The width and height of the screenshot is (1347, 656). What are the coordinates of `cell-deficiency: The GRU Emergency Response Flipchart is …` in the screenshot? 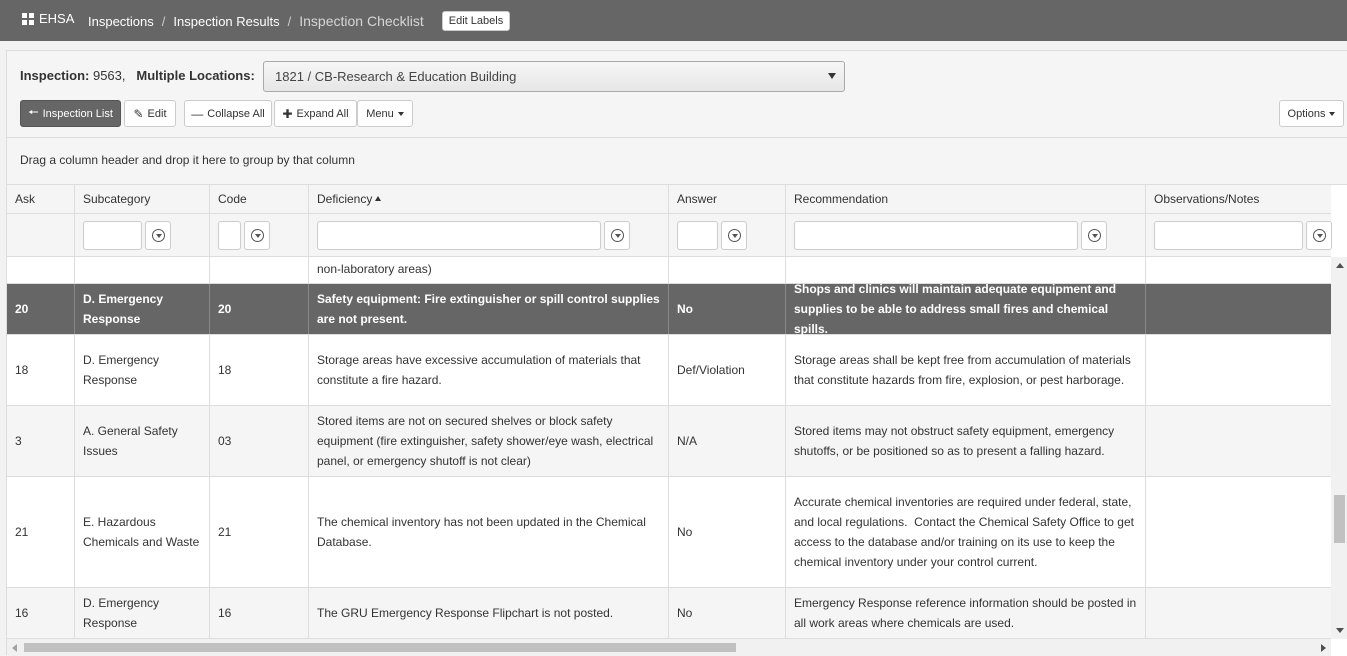 It's located at (489, 613).